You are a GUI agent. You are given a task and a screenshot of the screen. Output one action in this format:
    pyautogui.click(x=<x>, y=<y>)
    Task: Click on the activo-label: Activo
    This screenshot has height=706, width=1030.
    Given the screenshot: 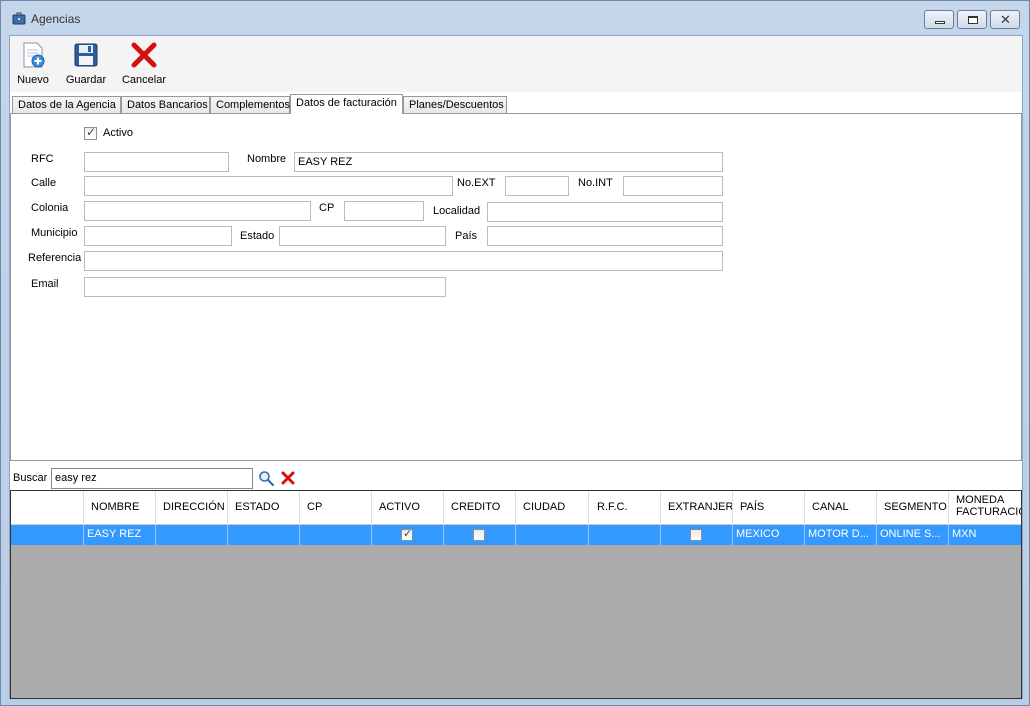 What is the action you would take?
    pyautogui.click(x=118, y=133)
    